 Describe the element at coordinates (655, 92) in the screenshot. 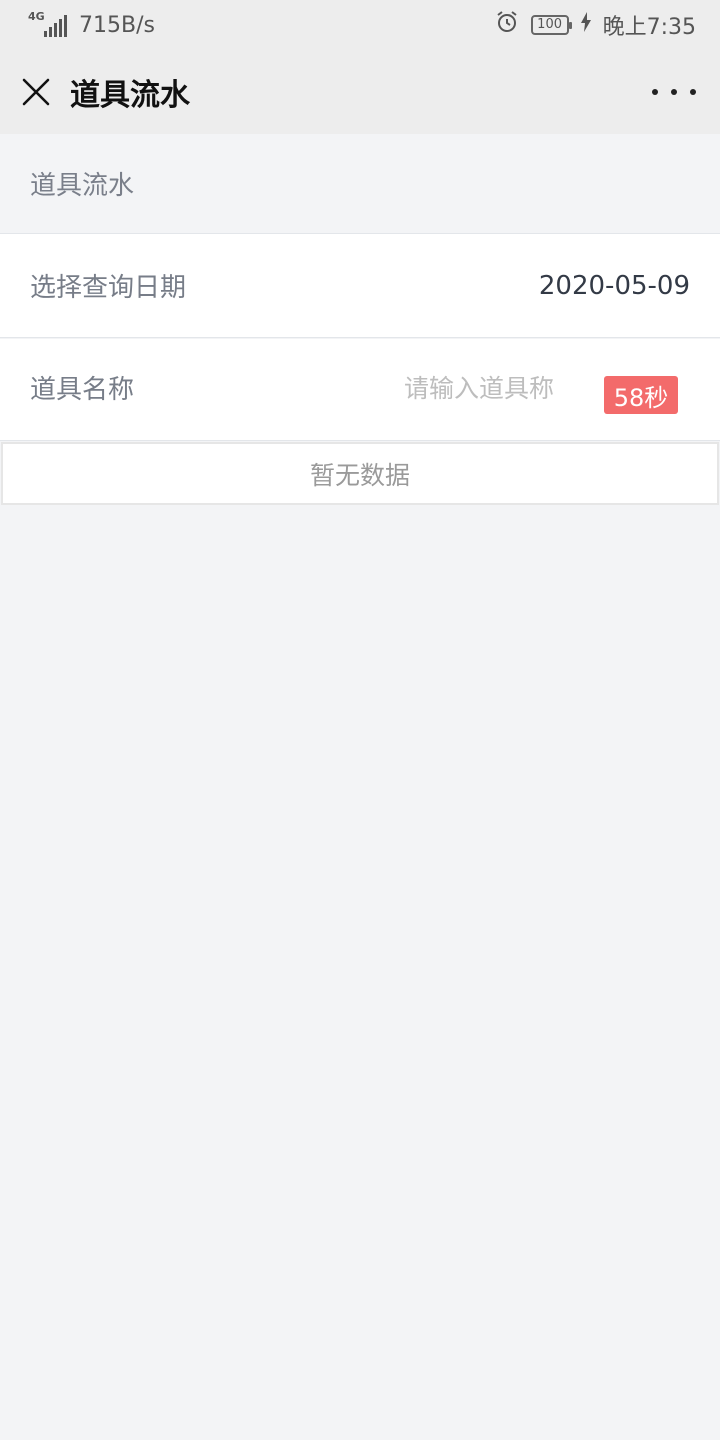

I see `more-icon` at that location.